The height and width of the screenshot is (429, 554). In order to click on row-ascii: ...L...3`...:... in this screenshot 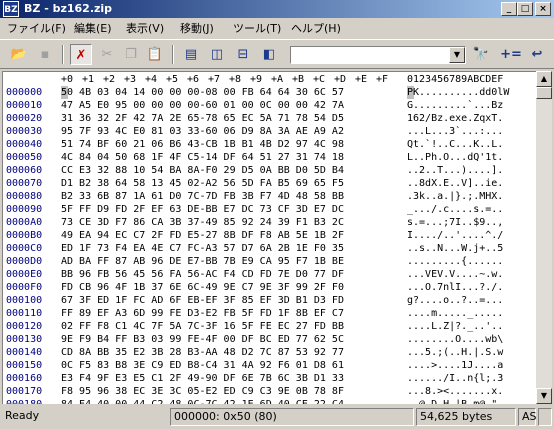, I will do `click(455, 131)`.